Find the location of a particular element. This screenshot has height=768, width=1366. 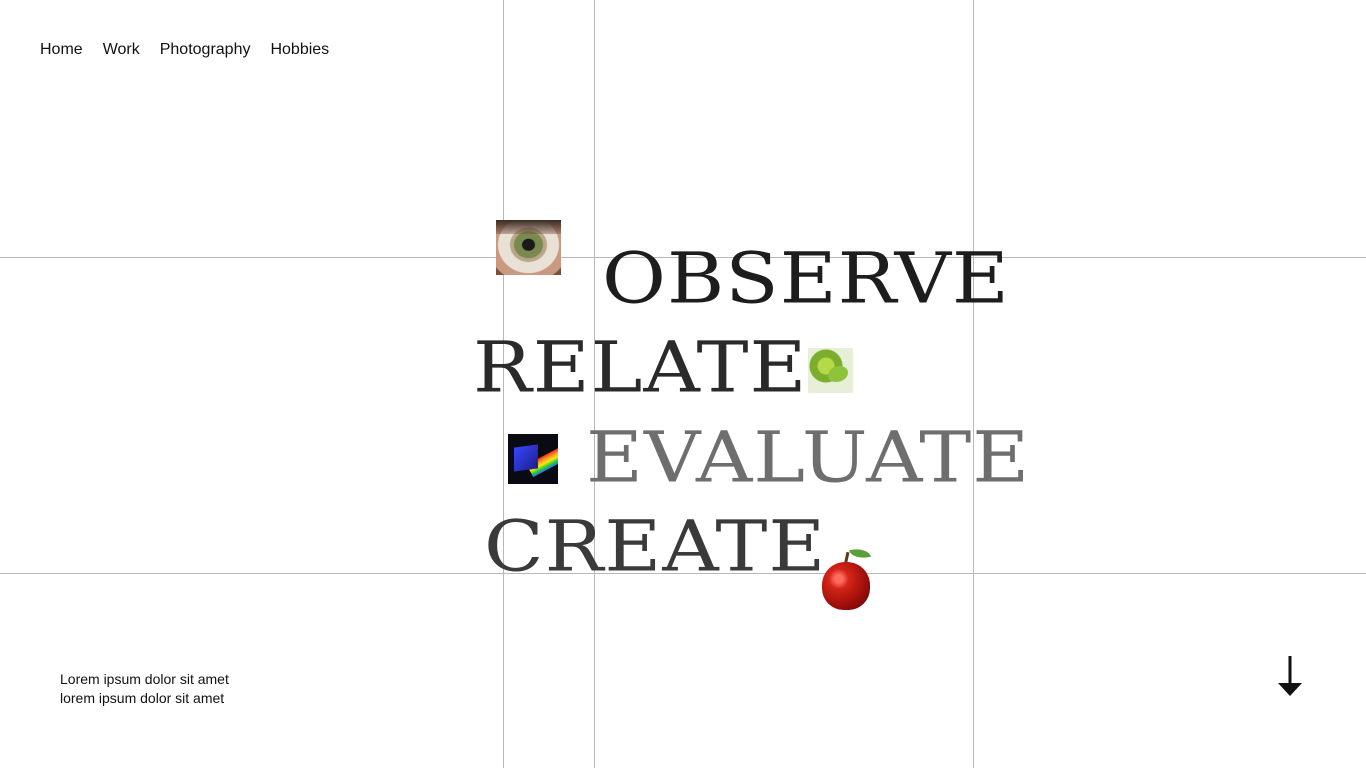

prism-image is located at coordinates (533, 459).